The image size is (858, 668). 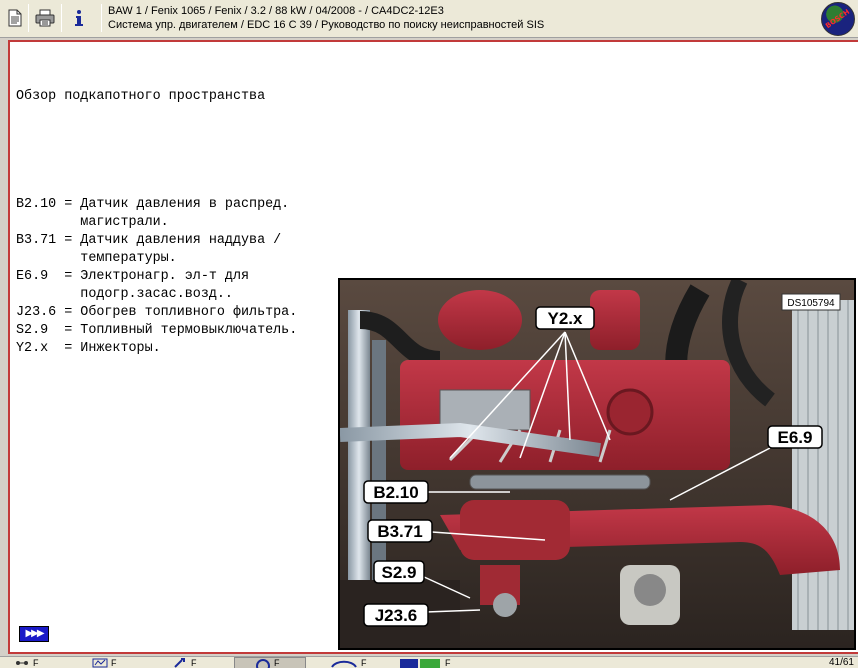 I want to click on gauge-icon, so click(x=263, y=663).